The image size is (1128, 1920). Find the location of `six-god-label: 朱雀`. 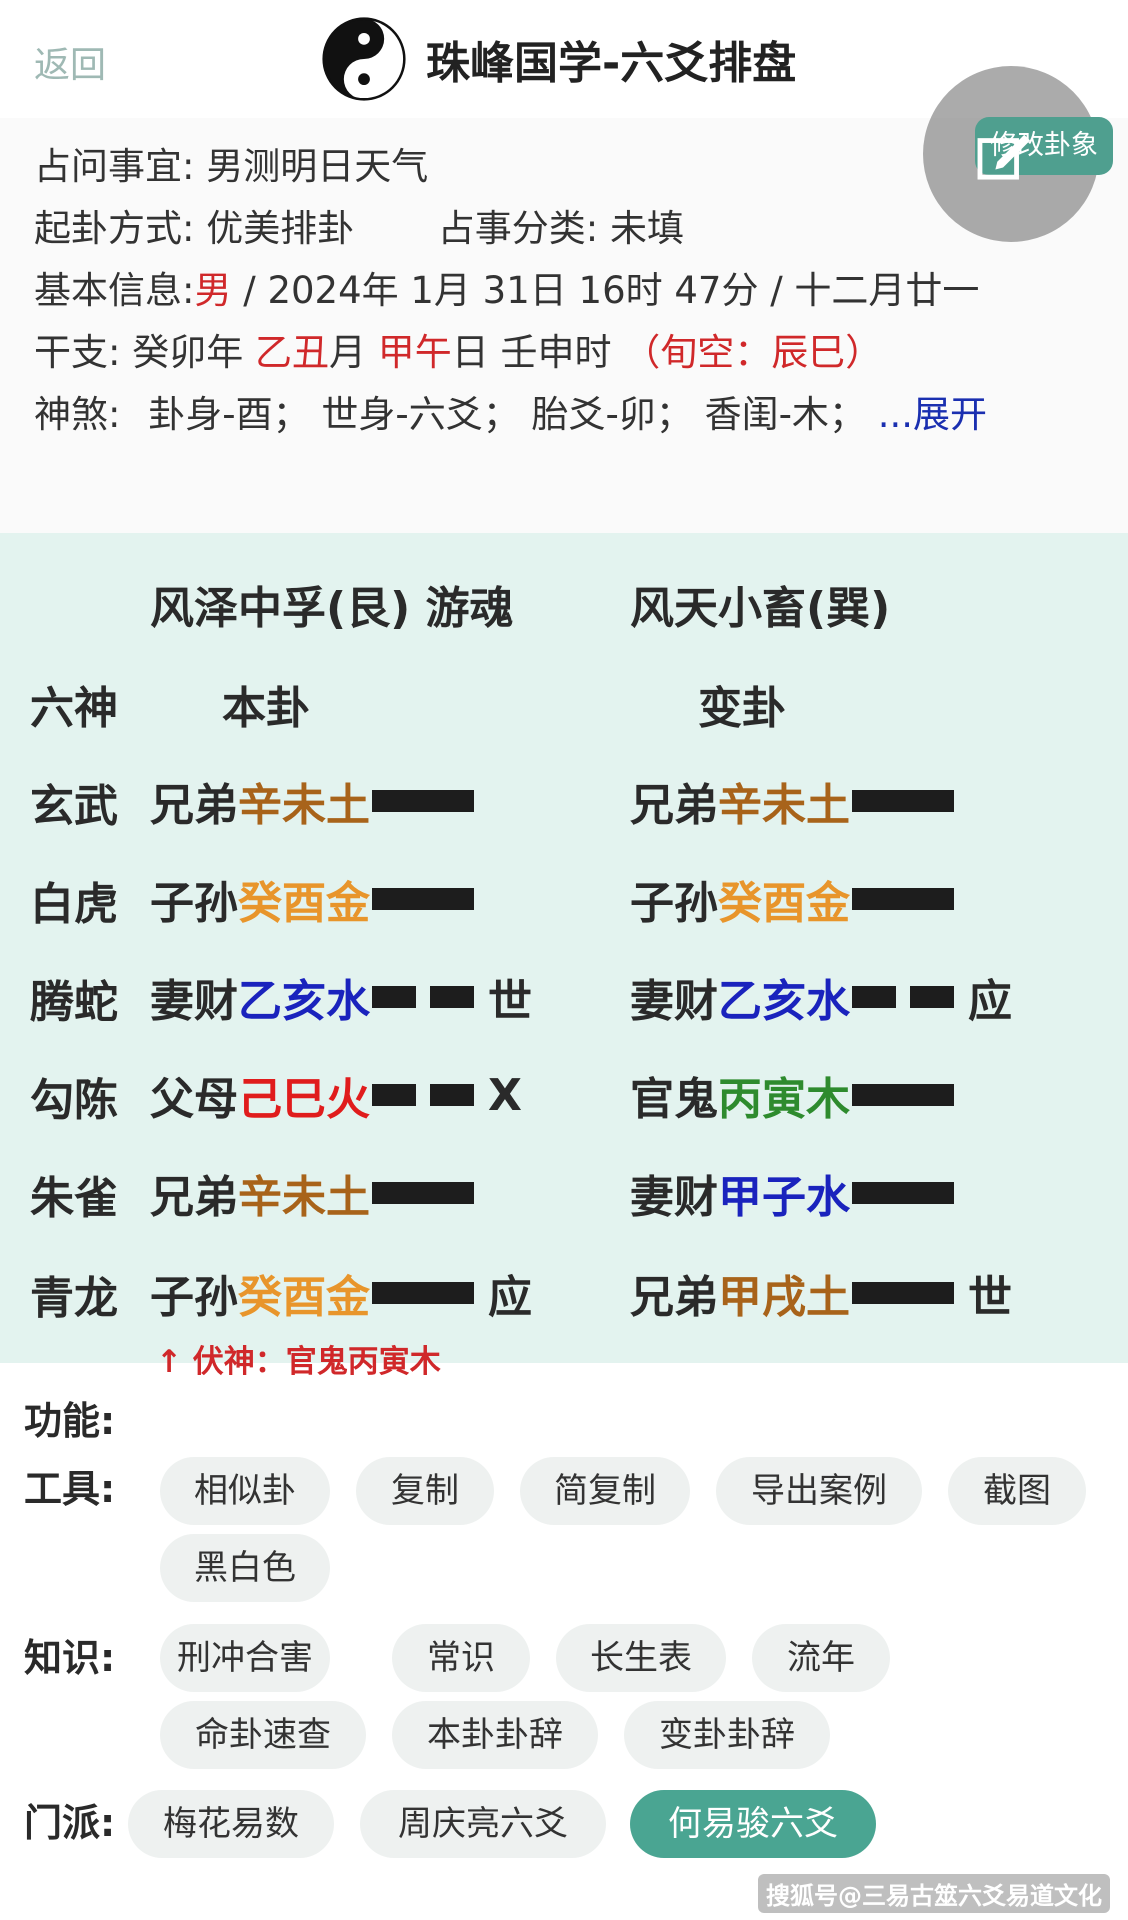

six-god-label: 朱雀 is located at coordinates (74, 1198).